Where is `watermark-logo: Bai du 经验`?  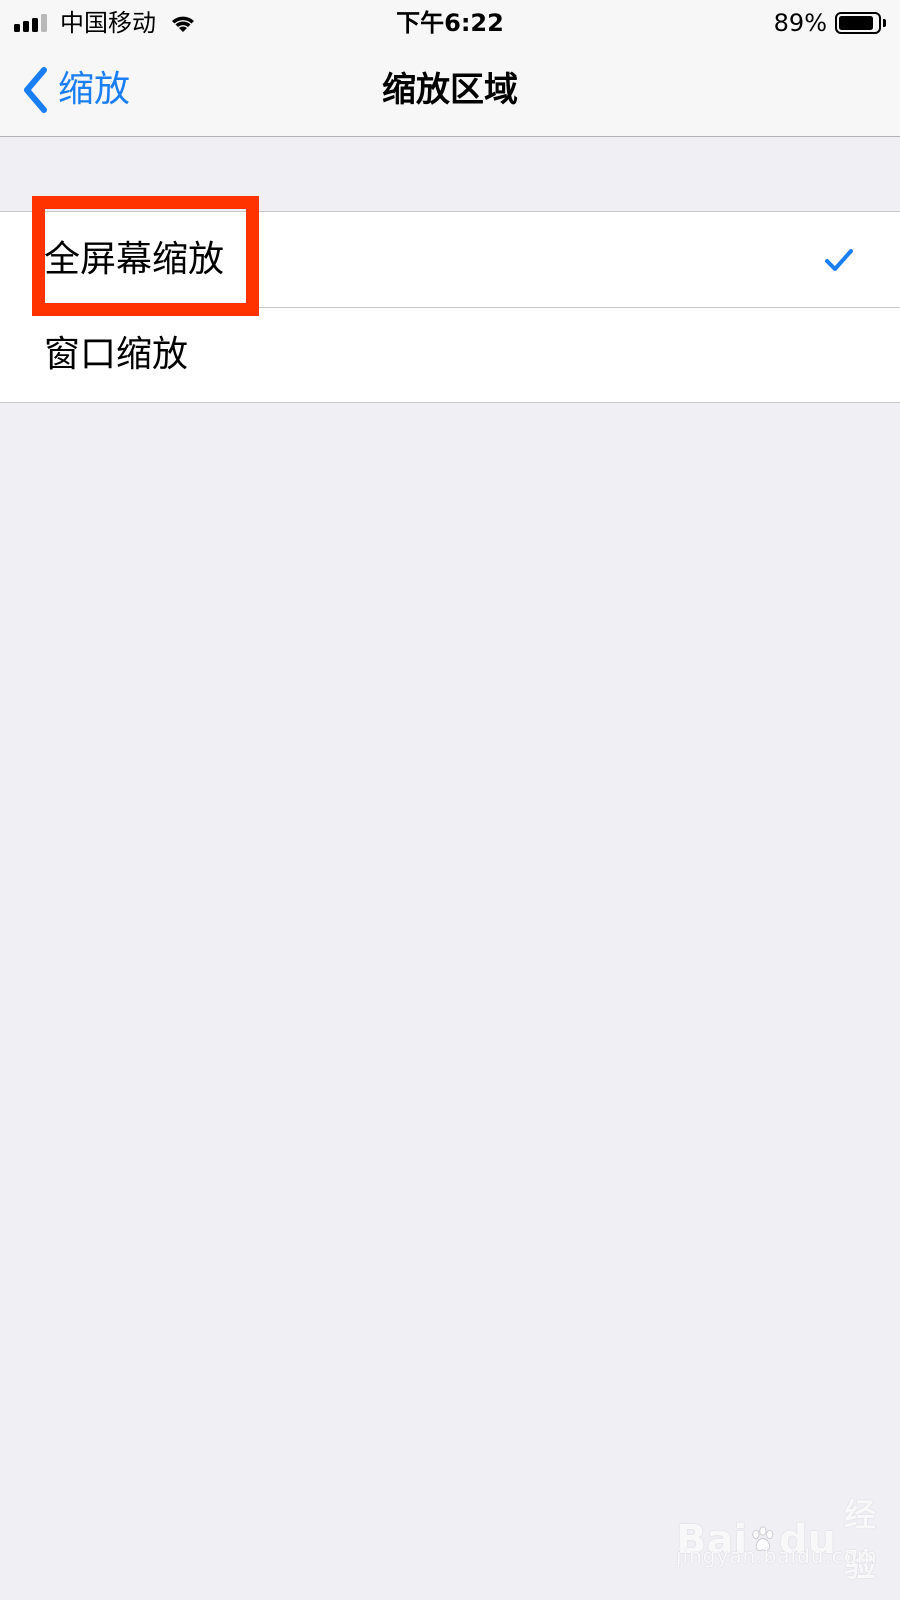 watermark-logo: Bai du 经验 is located at coordinates (782, 1540).